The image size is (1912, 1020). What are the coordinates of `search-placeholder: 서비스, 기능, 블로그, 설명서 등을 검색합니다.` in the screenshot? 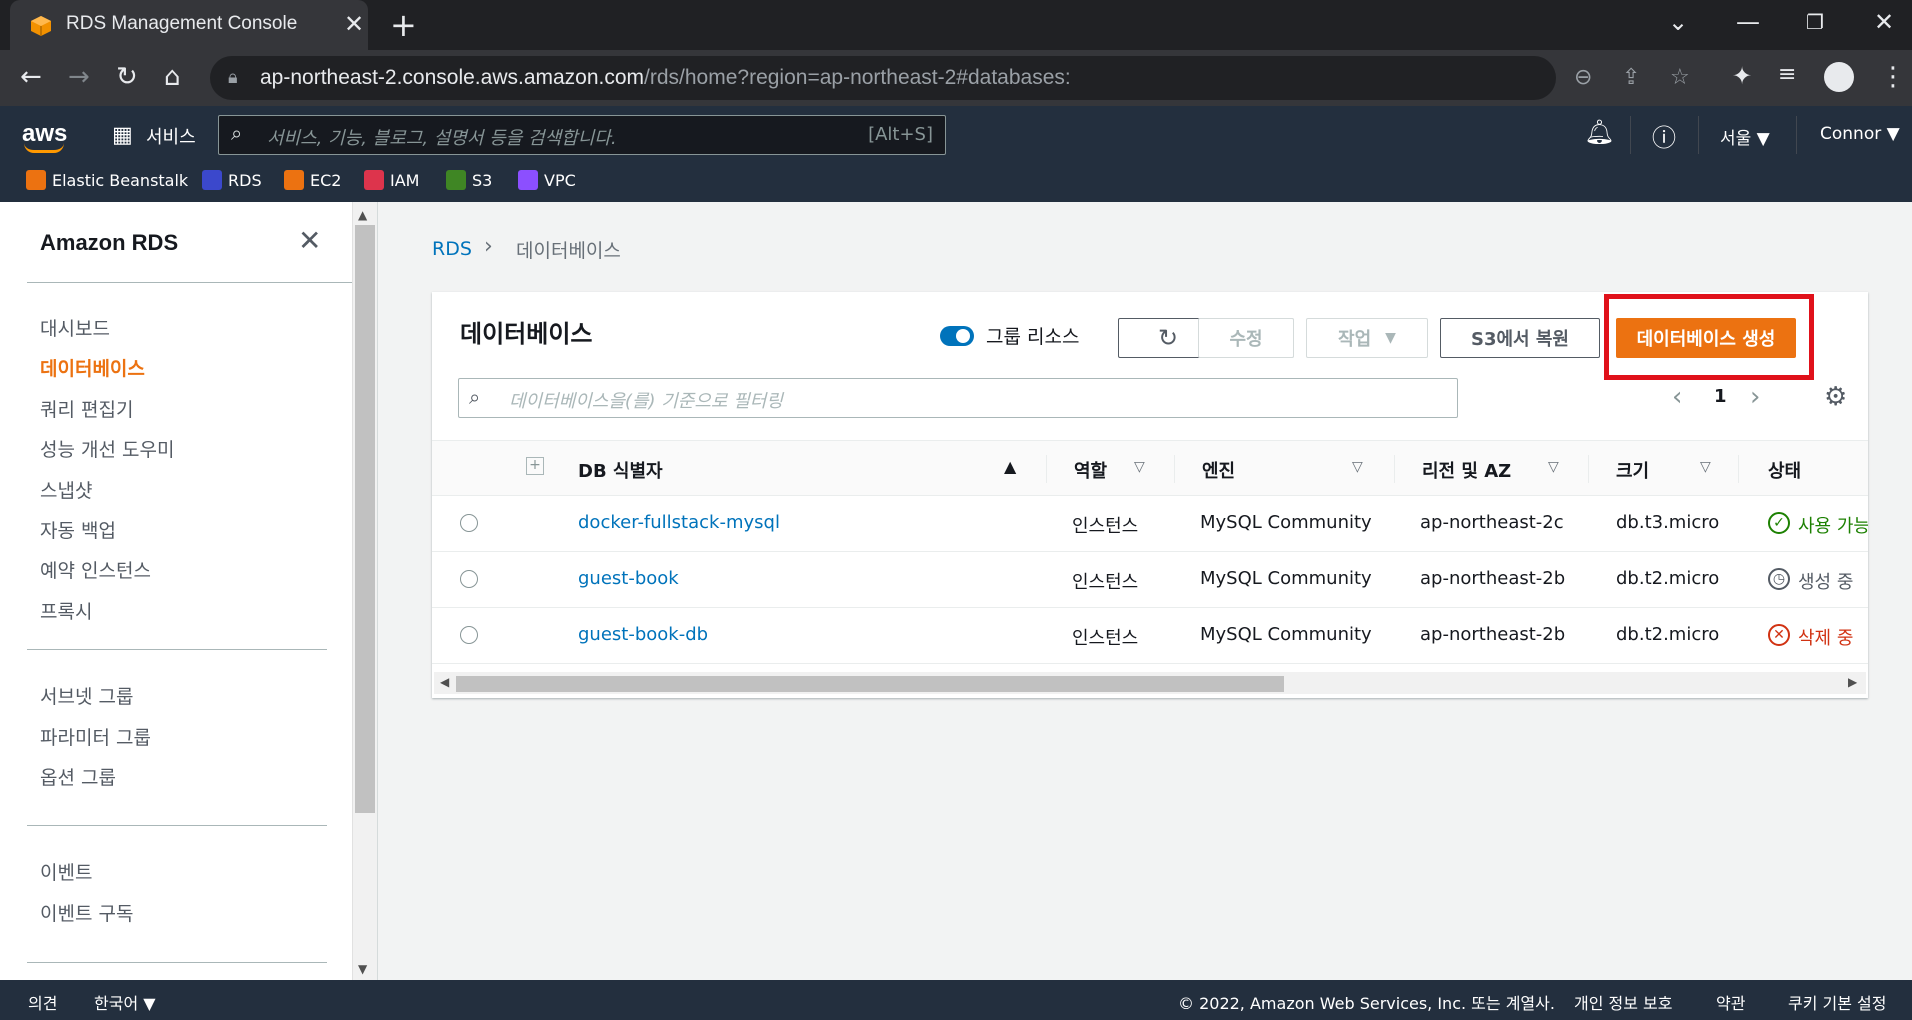 It's located at (442, 138).